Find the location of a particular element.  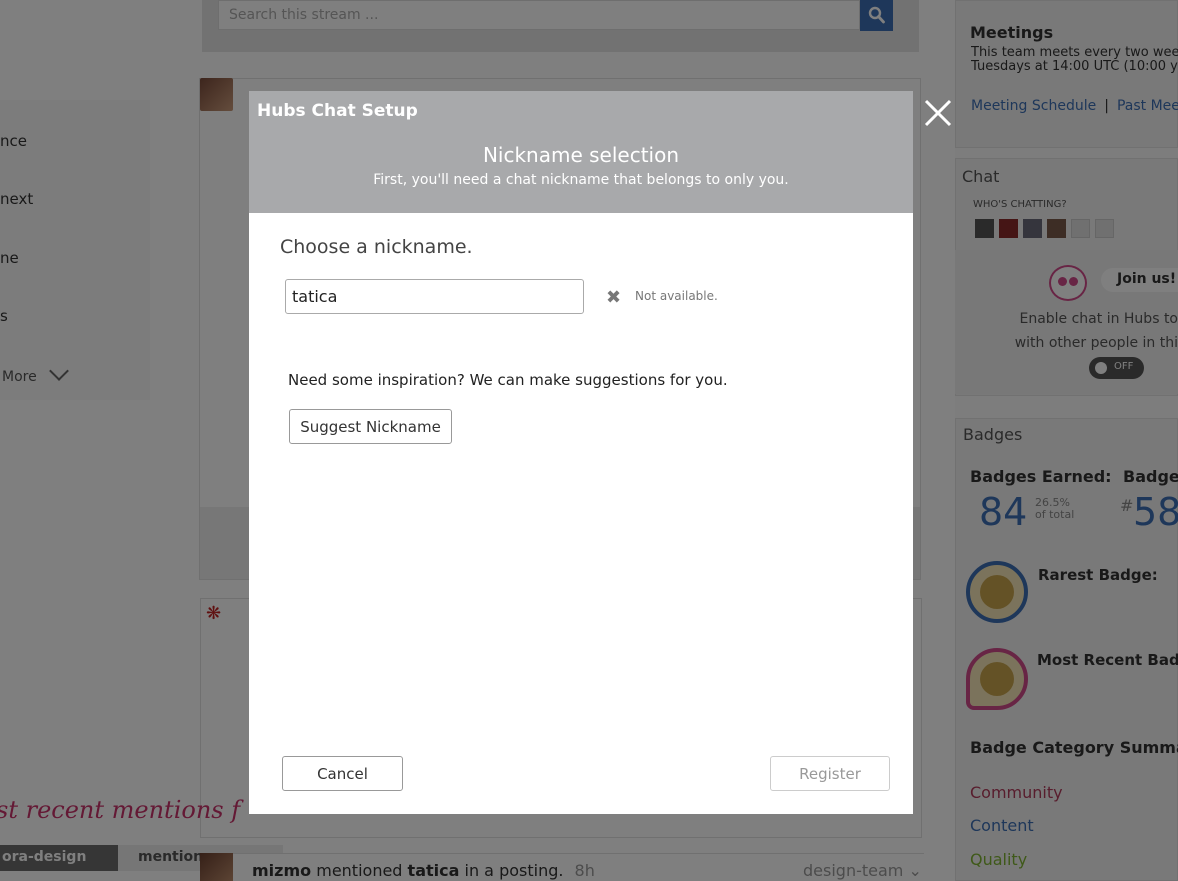

modal-title: Nickname selection is located at coordinates (581, 155).